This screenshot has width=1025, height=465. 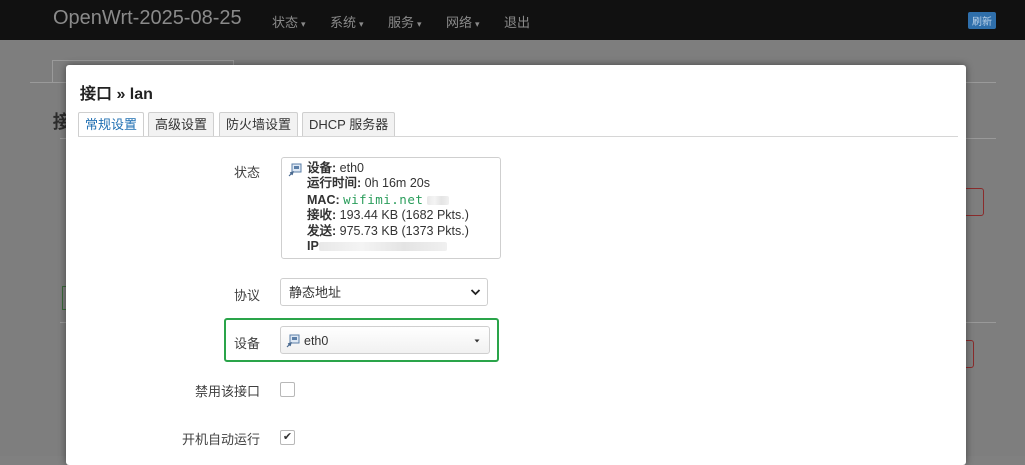 I want to click on chevron-down-icon, so click(x=475, y=292).